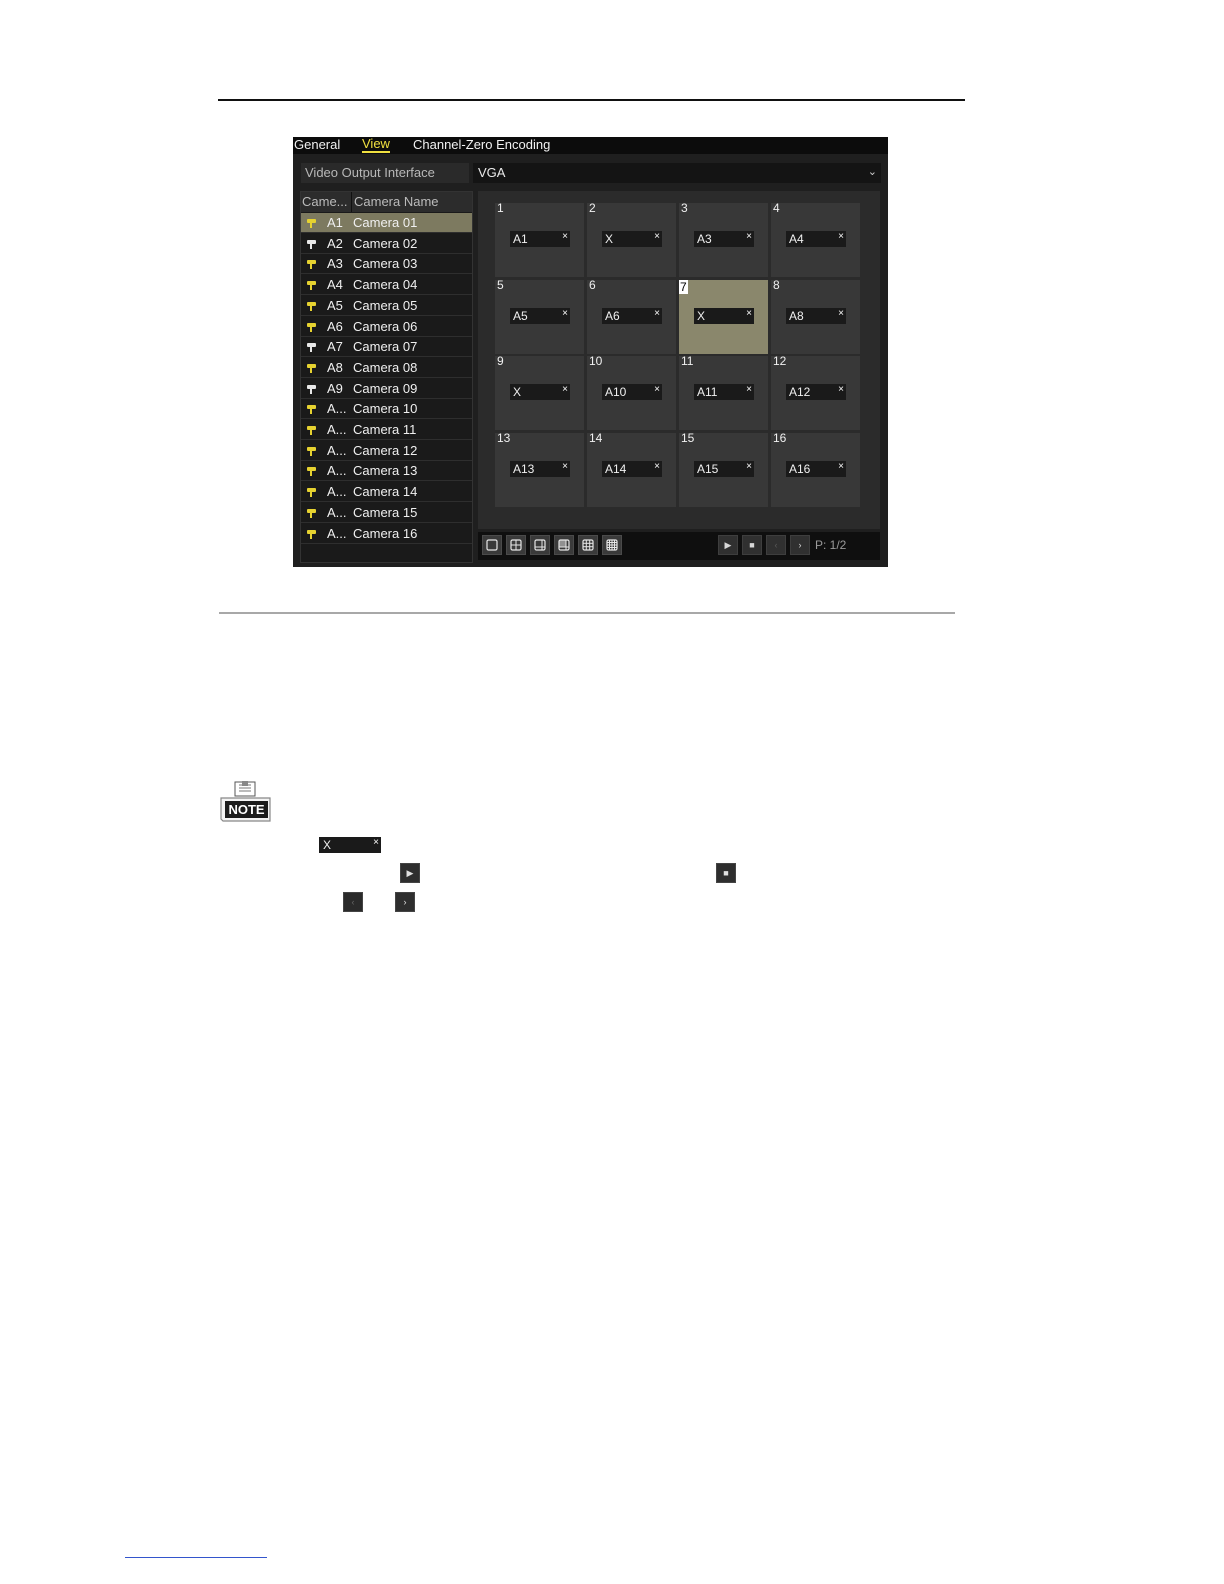 The width and height of the screenshot is (1224, 1584). I want to click on view-cell: 13 A13 ×, so click(539, 469).